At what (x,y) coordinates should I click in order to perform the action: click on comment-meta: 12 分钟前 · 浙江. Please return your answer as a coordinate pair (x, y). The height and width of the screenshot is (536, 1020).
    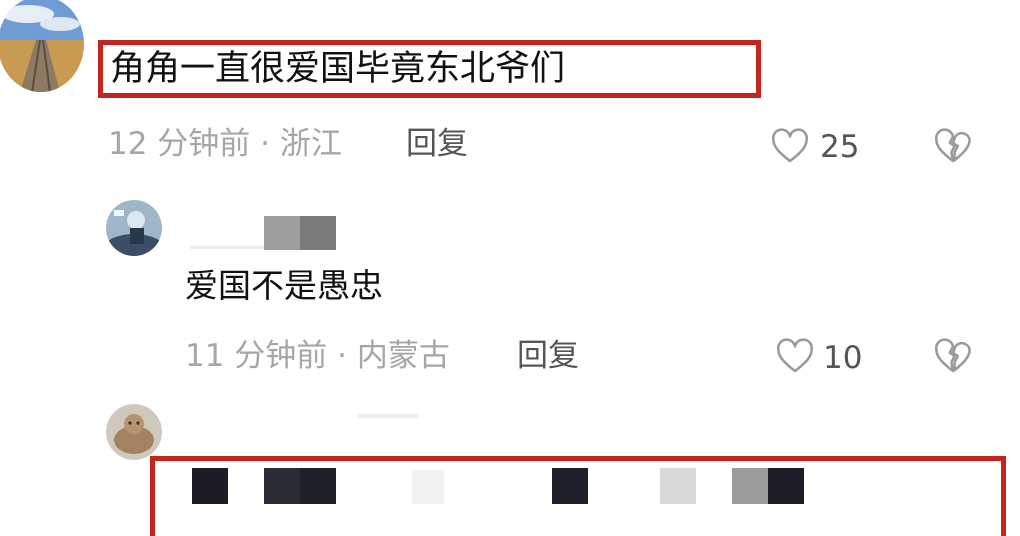
    Looking at the image, I should click on (225, 144).